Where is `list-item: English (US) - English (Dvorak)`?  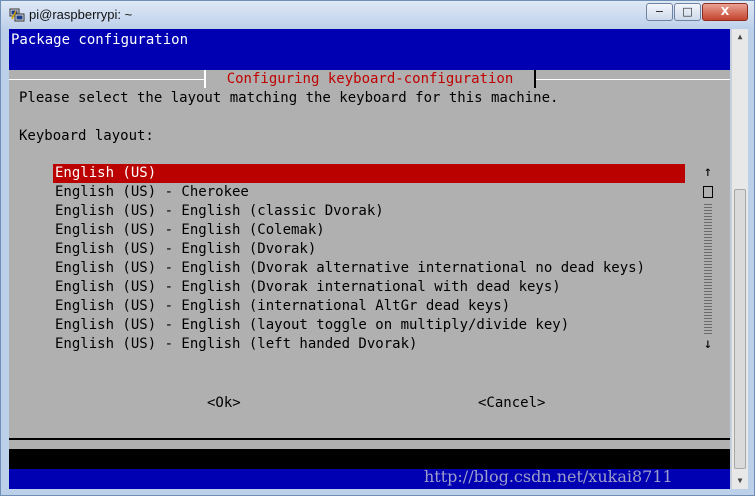 list-item: English (US) - English (Dvorak) is located at coordinates (369, 249).